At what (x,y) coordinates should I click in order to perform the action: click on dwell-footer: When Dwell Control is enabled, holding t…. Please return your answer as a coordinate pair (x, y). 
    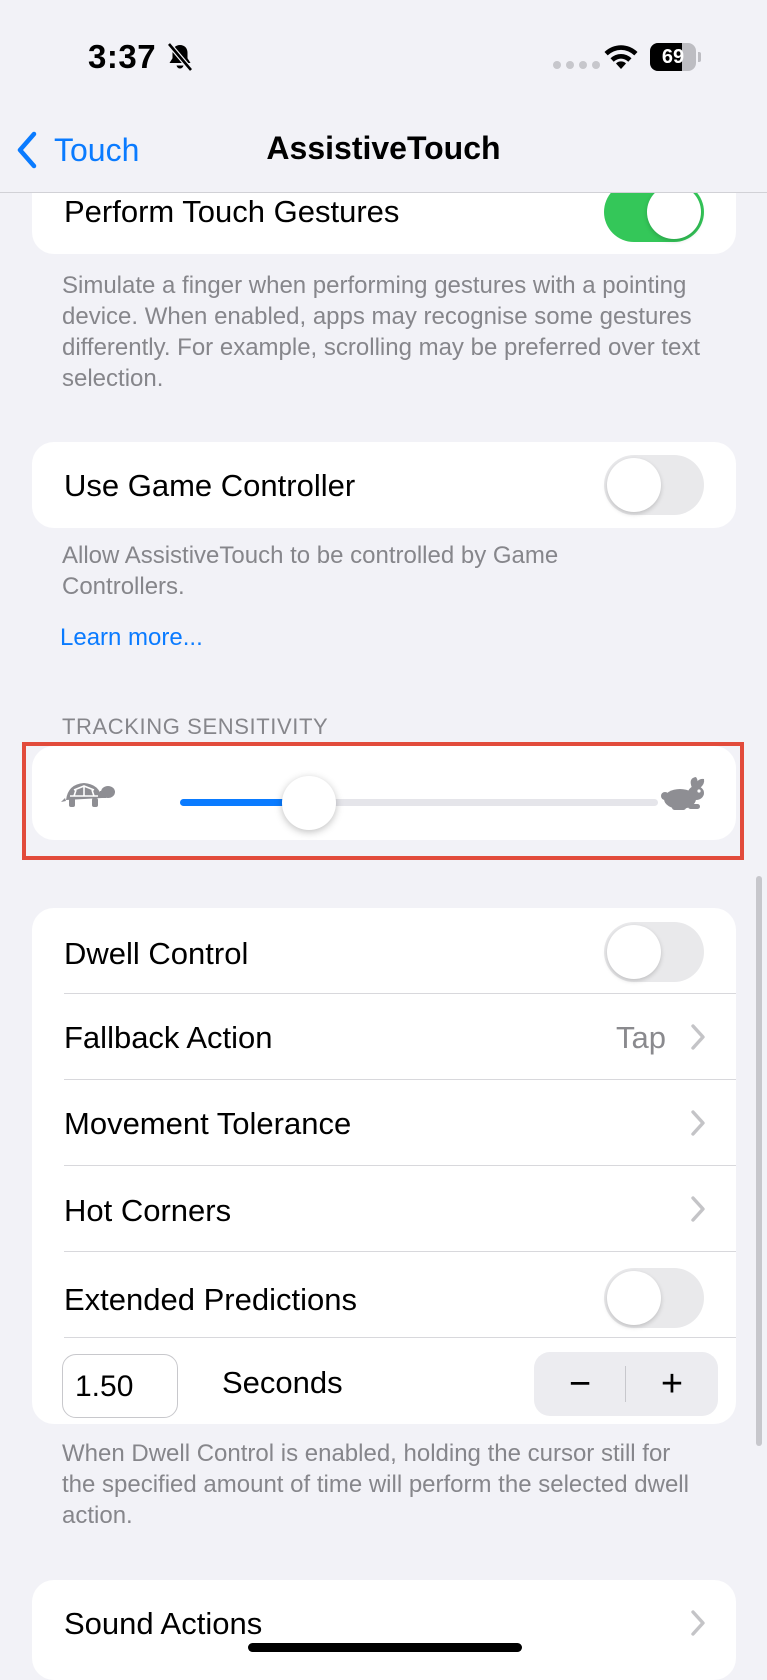
    Looking at the image, I should click on (375, 1484).